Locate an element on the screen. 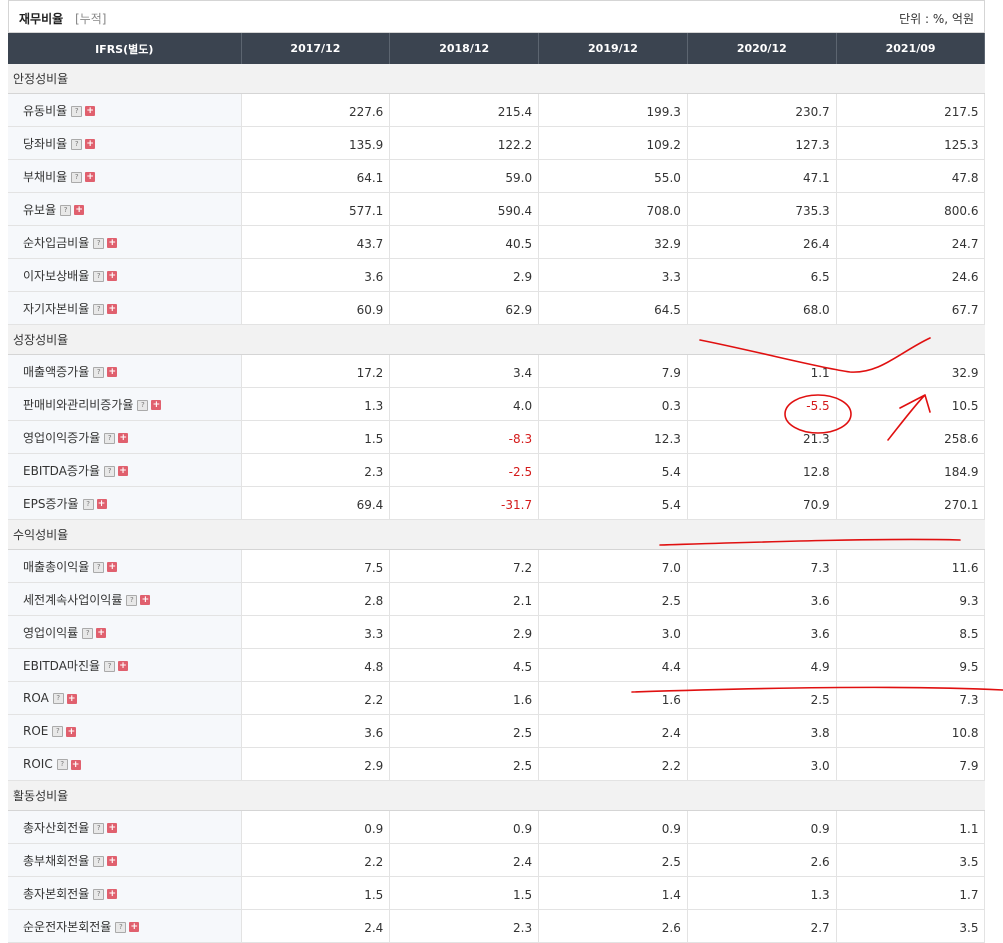 This screenshot has width=1003, height=943. value-cell: 1.6 is located at coordinates (613, 698).